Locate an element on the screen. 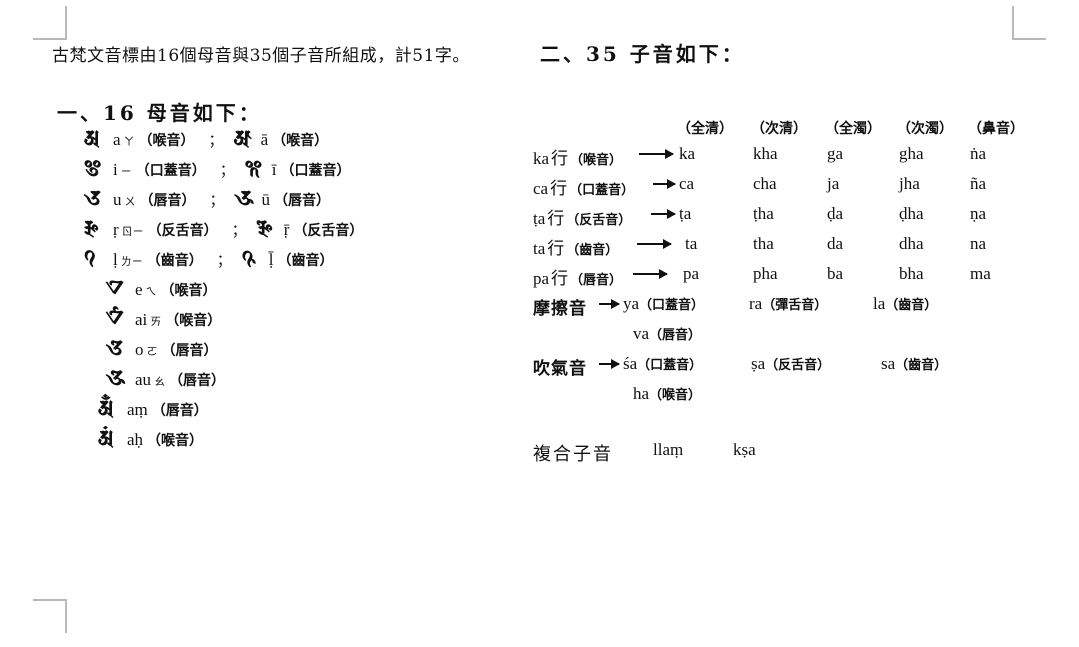 Image resolution: width=1079 pixels, height=647 pixels. row-label: ca 行（口蓋音） is located at coordinates (583, 186).